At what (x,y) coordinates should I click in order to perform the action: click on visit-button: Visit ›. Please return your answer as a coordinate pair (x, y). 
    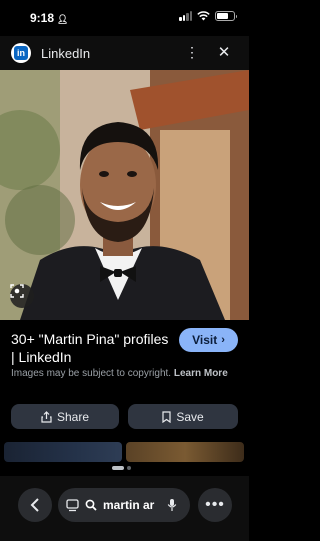
    Looking at the image, I should click on (208, 340).